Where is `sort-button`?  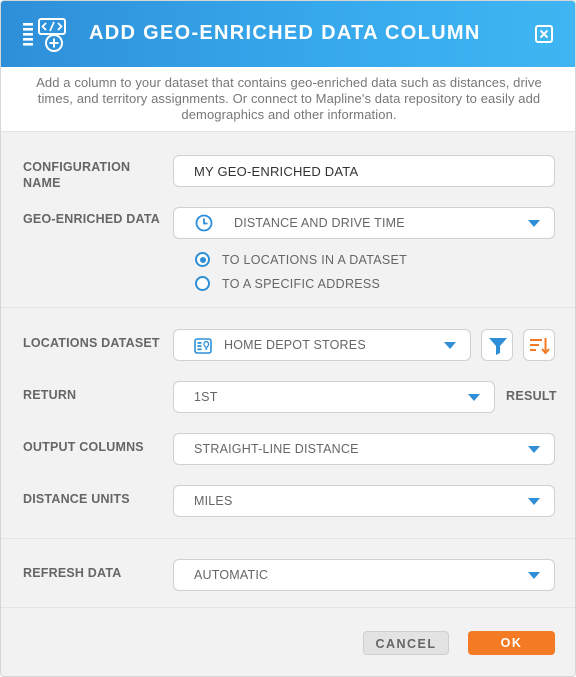
sort-button is located at coordinates (539, 345).